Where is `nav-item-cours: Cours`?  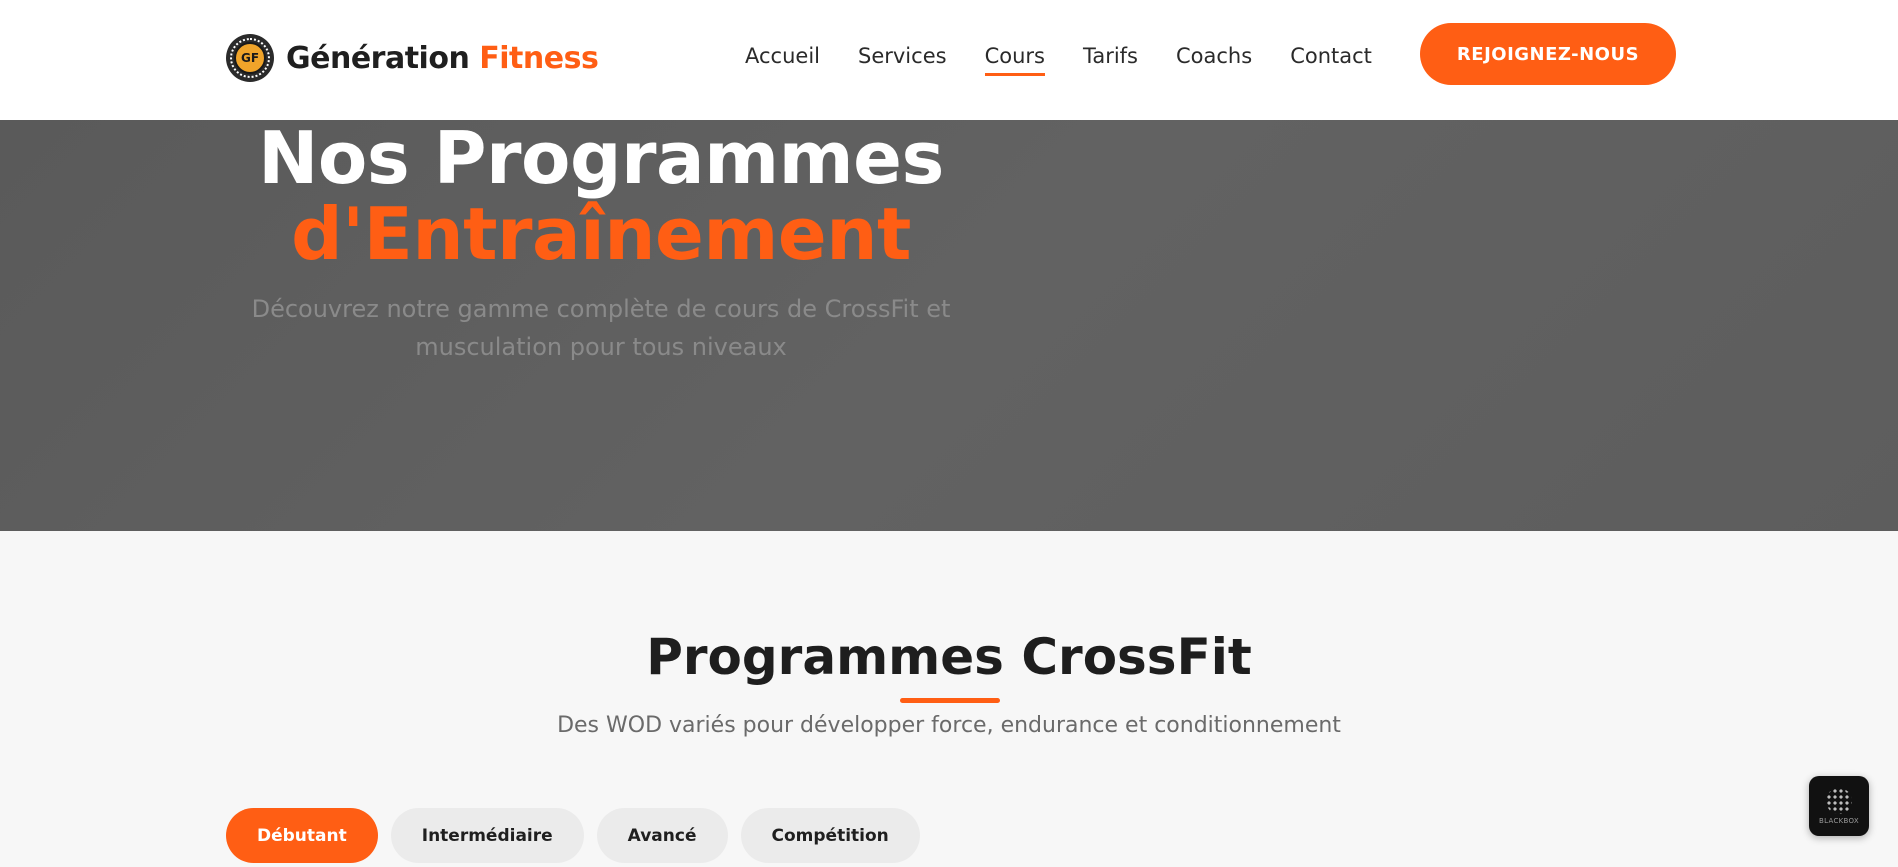
nav-item-cours: Cours is located at coordinates (1015, 60).